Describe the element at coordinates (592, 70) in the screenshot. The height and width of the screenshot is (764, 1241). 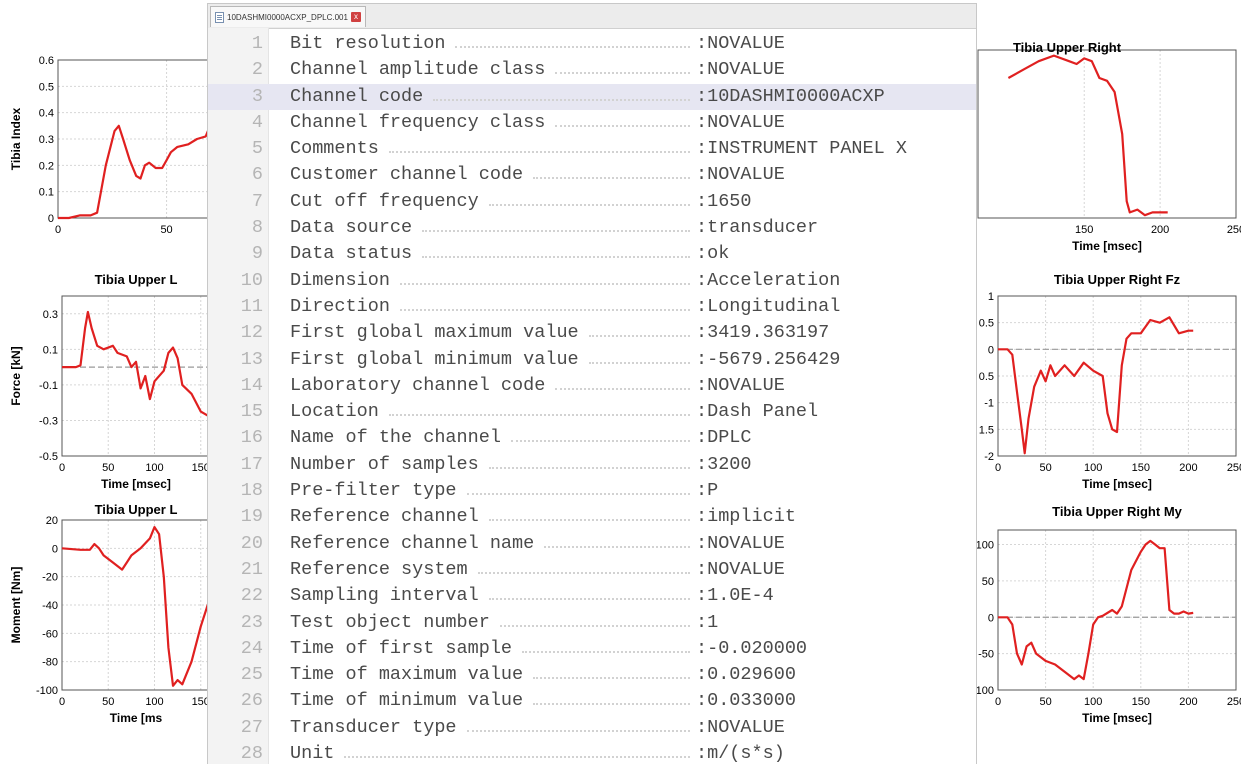
I see `editor-line: 2 Channel amplitude class:NOVALUE` at that location.